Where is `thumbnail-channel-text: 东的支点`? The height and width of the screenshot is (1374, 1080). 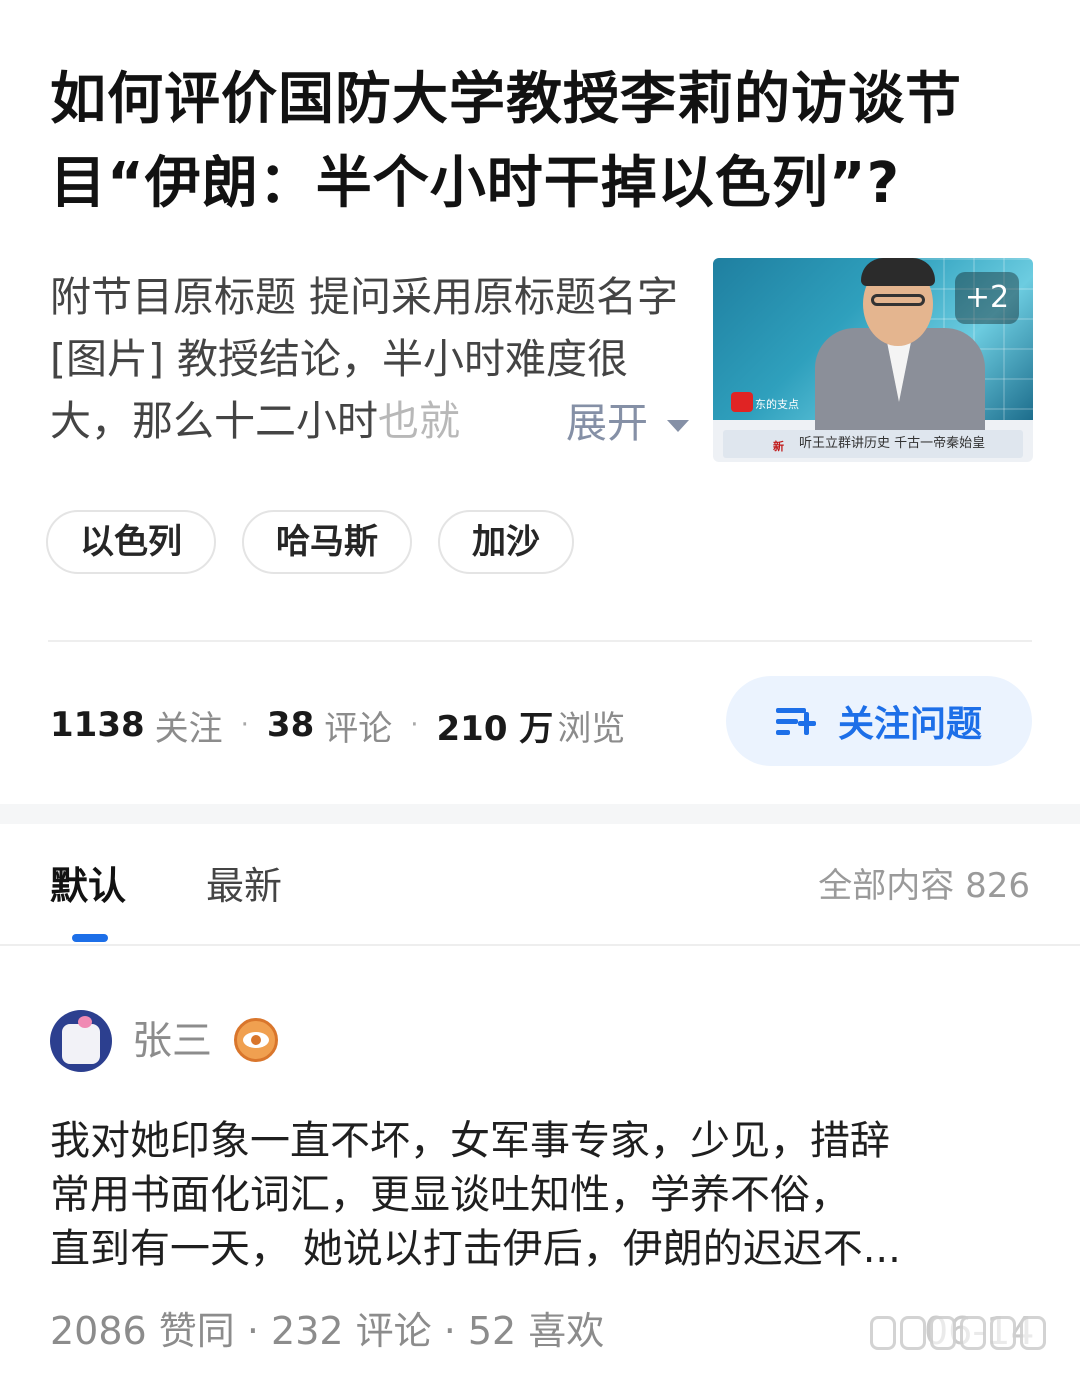
thumbnail-channel-text: 东的支点 is located at coordinates (777, 404).